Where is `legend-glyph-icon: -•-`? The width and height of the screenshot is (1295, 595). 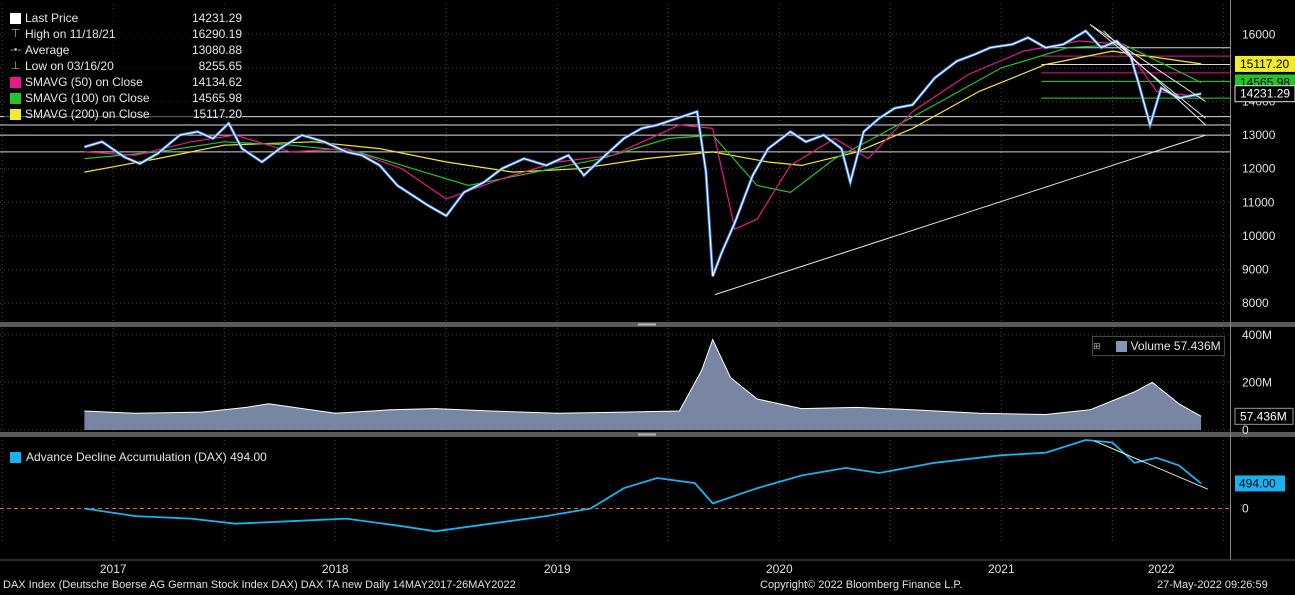
legend-glyph-icon: -•- is located at coordinates (16, 50).